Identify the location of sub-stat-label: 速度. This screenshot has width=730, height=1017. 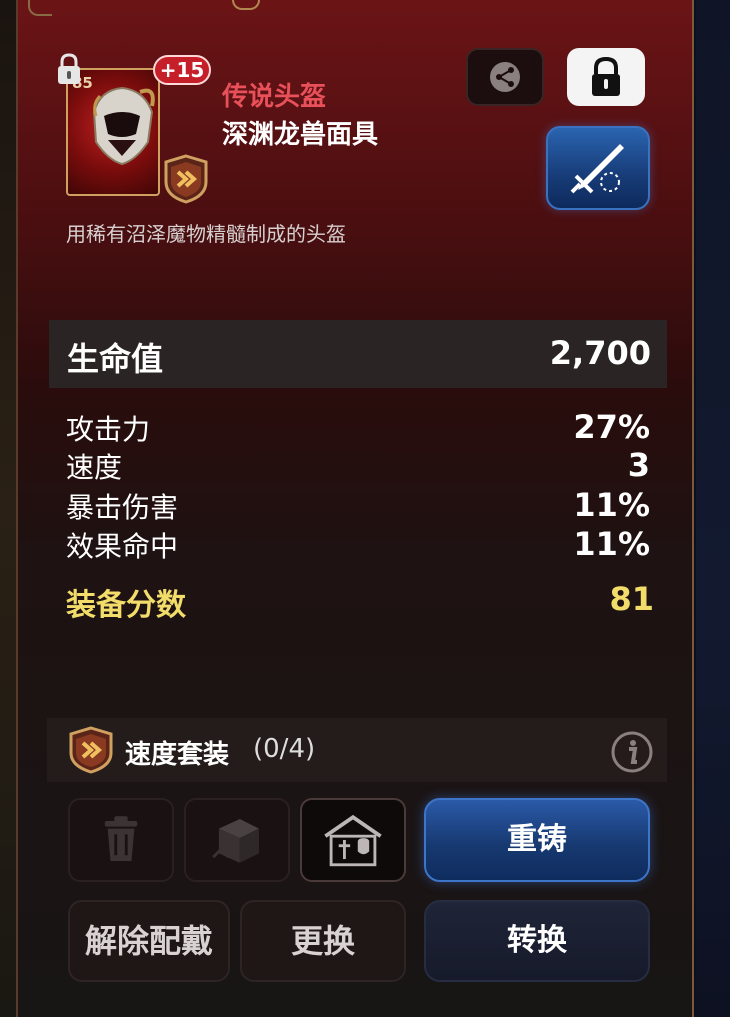
(94, 467).